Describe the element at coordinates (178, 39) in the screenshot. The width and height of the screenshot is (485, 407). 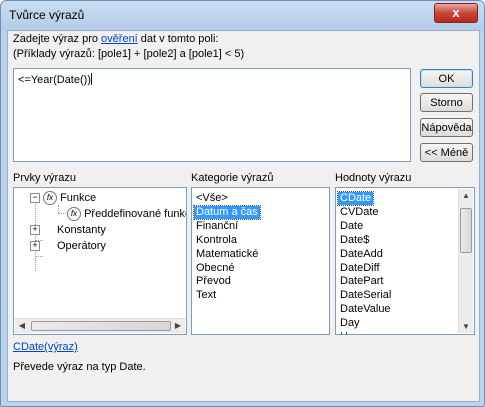
I see `prompt-suffix: dat v tomto poli:` at that location.